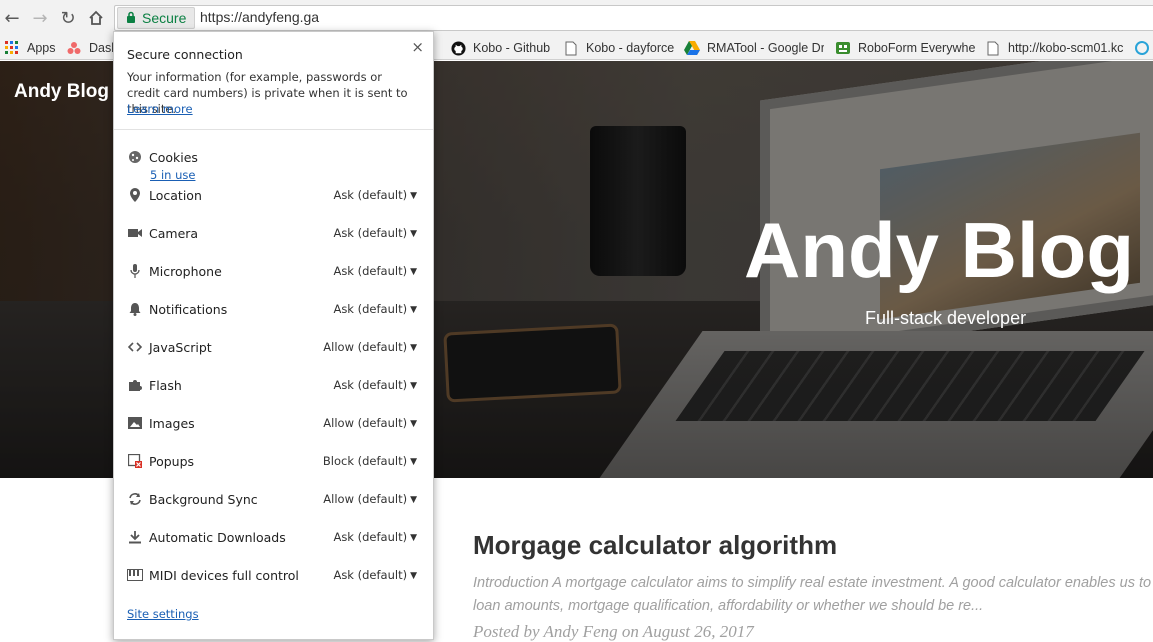 This screenshot has width=1153, height=642. I want to click on cookies-in-use-link: 5 in use, so click(172, 175).